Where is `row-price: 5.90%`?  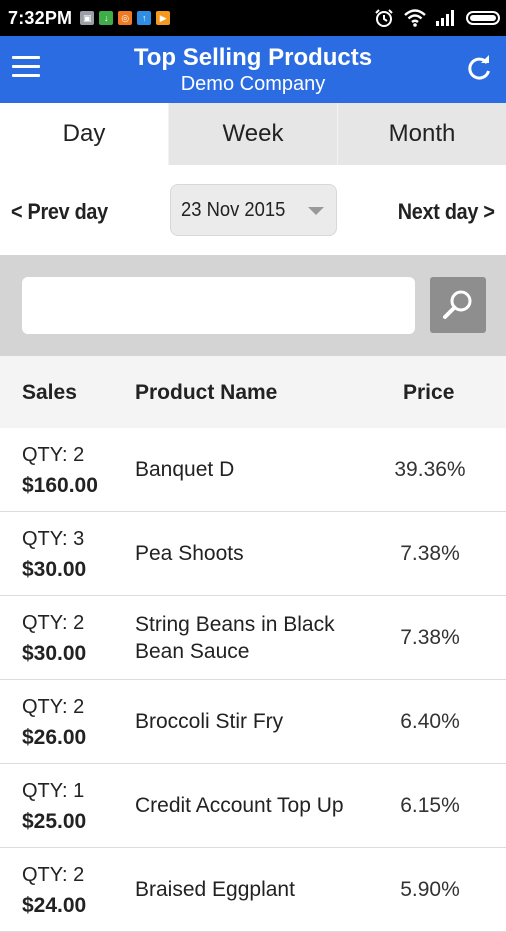
row-price: 5.90% is located at coordinates (430, 889).